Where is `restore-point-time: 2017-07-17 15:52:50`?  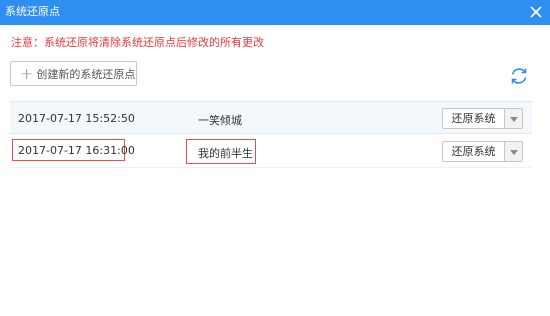 restore-point-time: 2017-07-17 15:52:50 is located at coordinates (76, 118).